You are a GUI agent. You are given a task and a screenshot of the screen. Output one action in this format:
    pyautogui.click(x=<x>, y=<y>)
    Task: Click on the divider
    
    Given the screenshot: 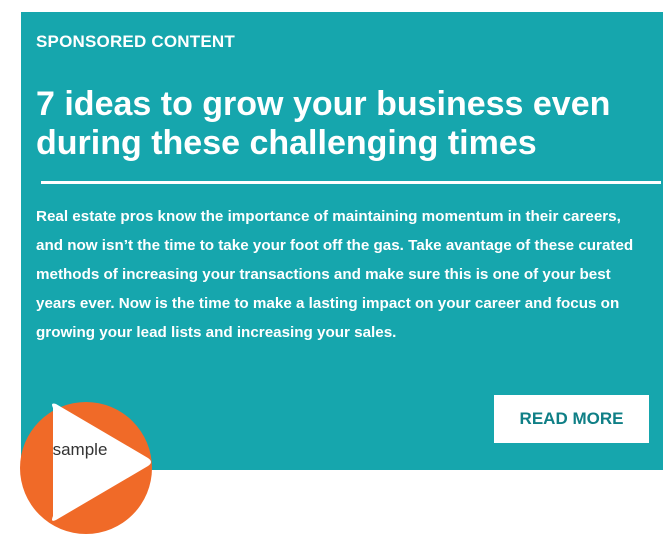 What is the action you would take?
    pyautogui.click(x=351, y=182)
    